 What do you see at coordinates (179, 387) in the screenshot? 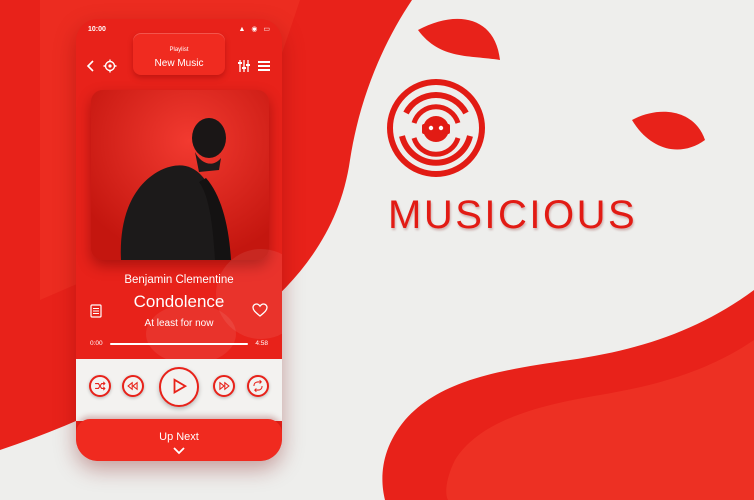
I see `play-icon` at bounding box center [179, 387].